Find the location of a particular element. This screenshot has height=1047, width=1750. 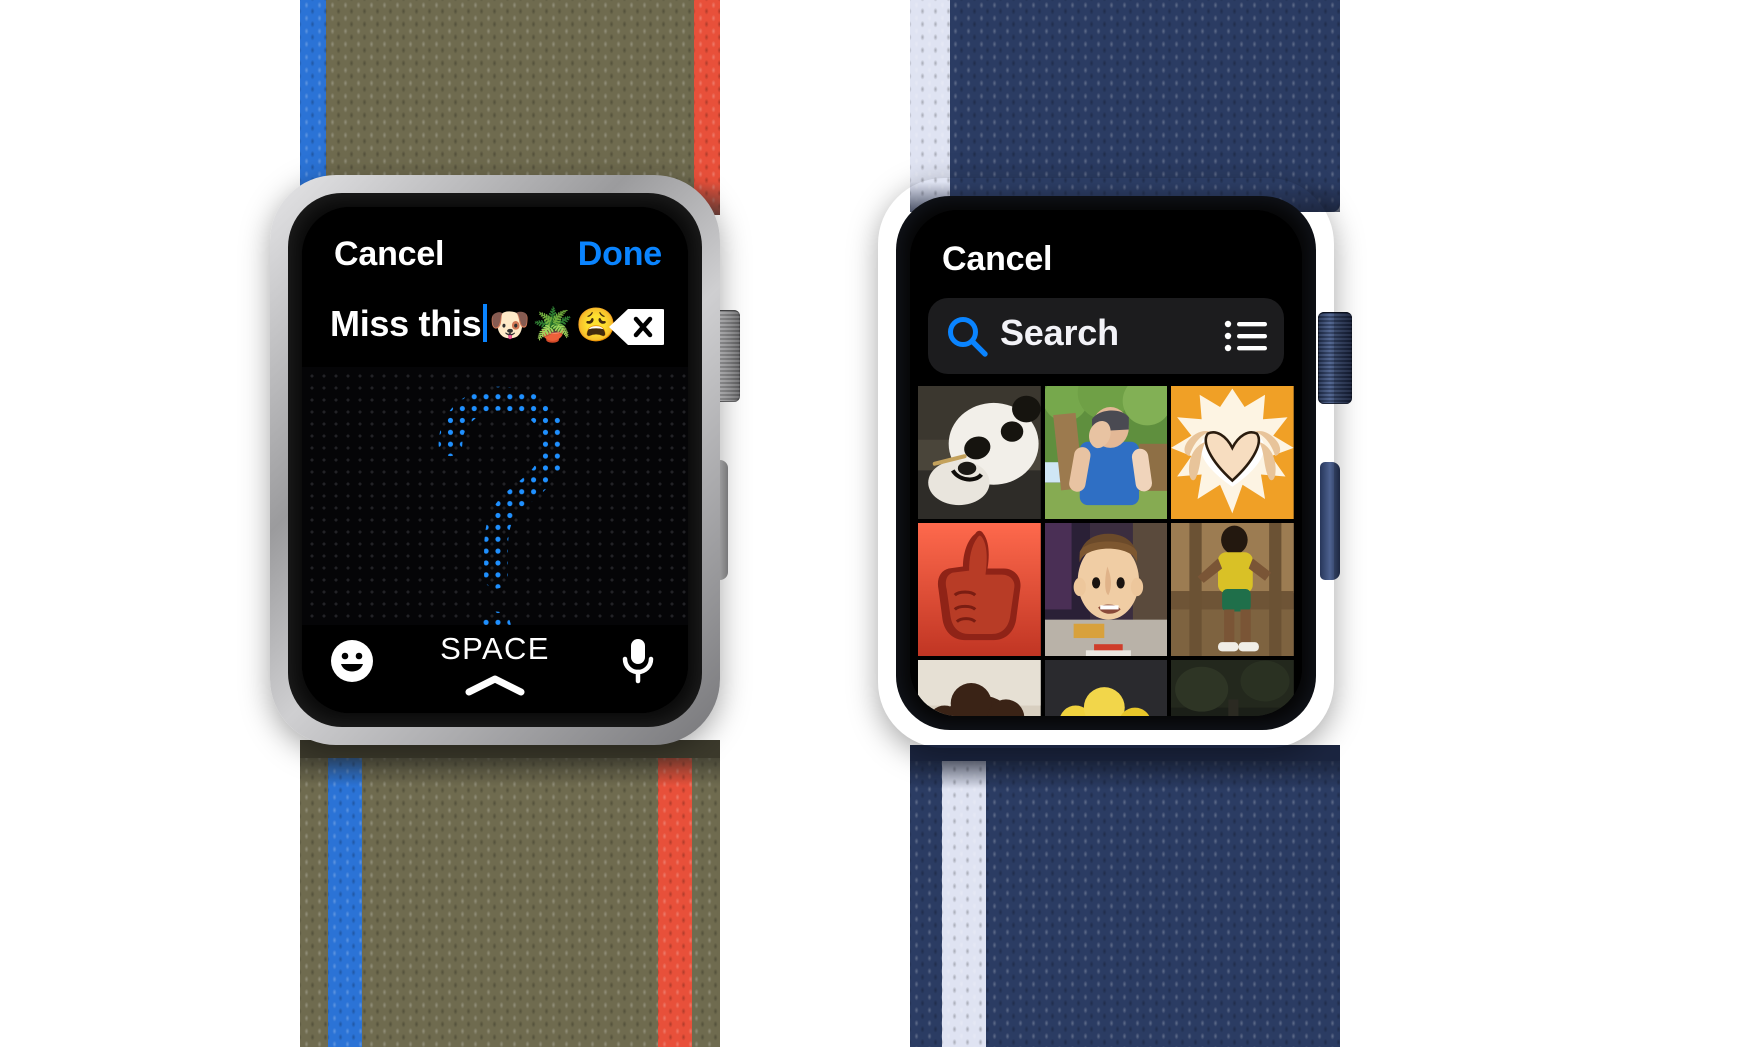

tile-facepalm is located at coordinates (1106, 452).